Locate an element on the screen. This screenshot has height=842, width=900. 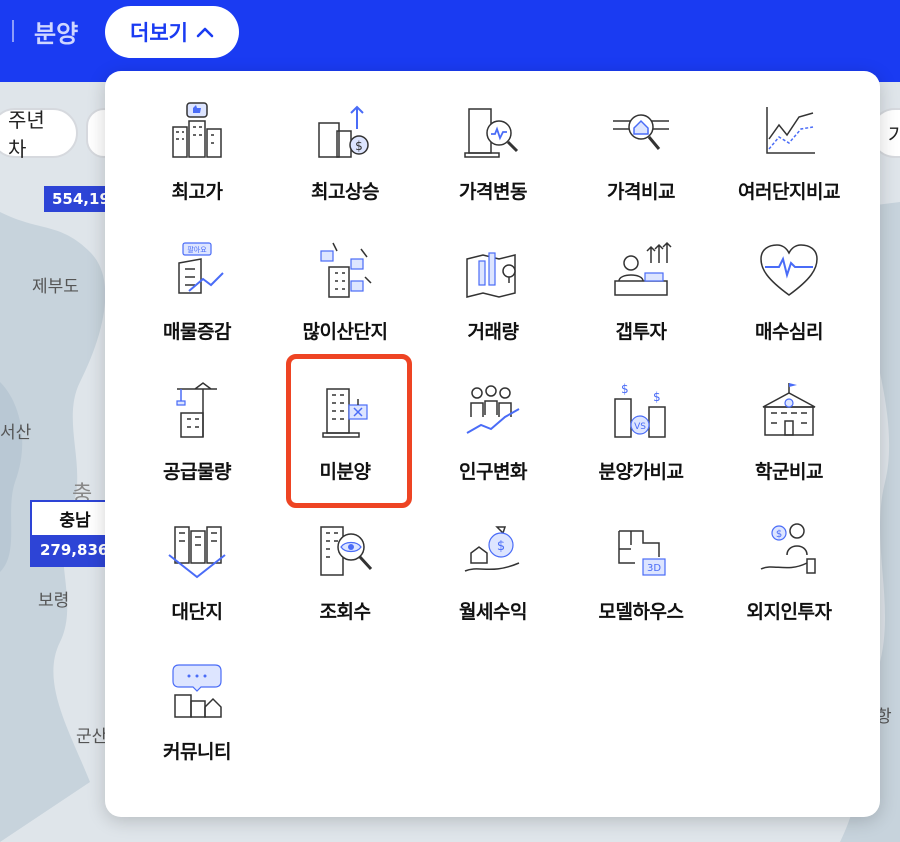
menu-item-rent-income: $ 월세수익 is located at coordinates (493, 566).